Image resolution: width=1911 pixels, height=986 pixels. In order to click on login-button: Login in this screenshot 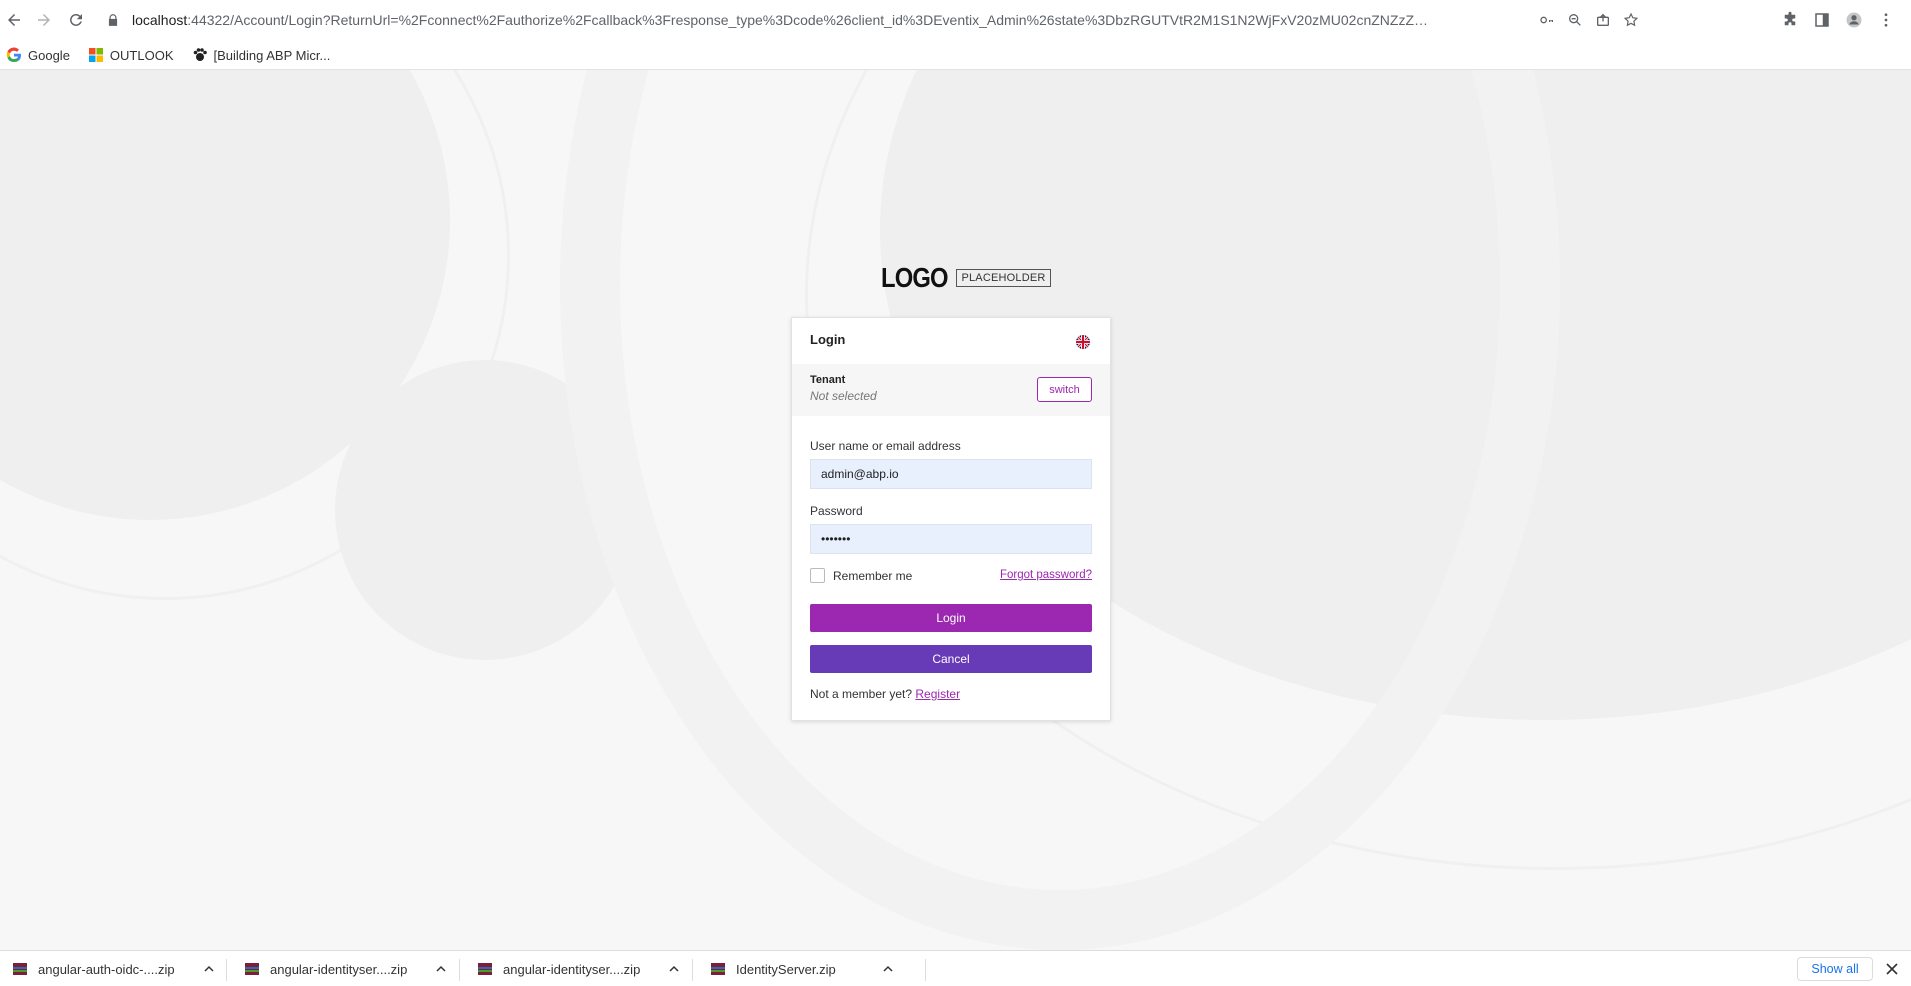, I will do `click(951, 618)`.